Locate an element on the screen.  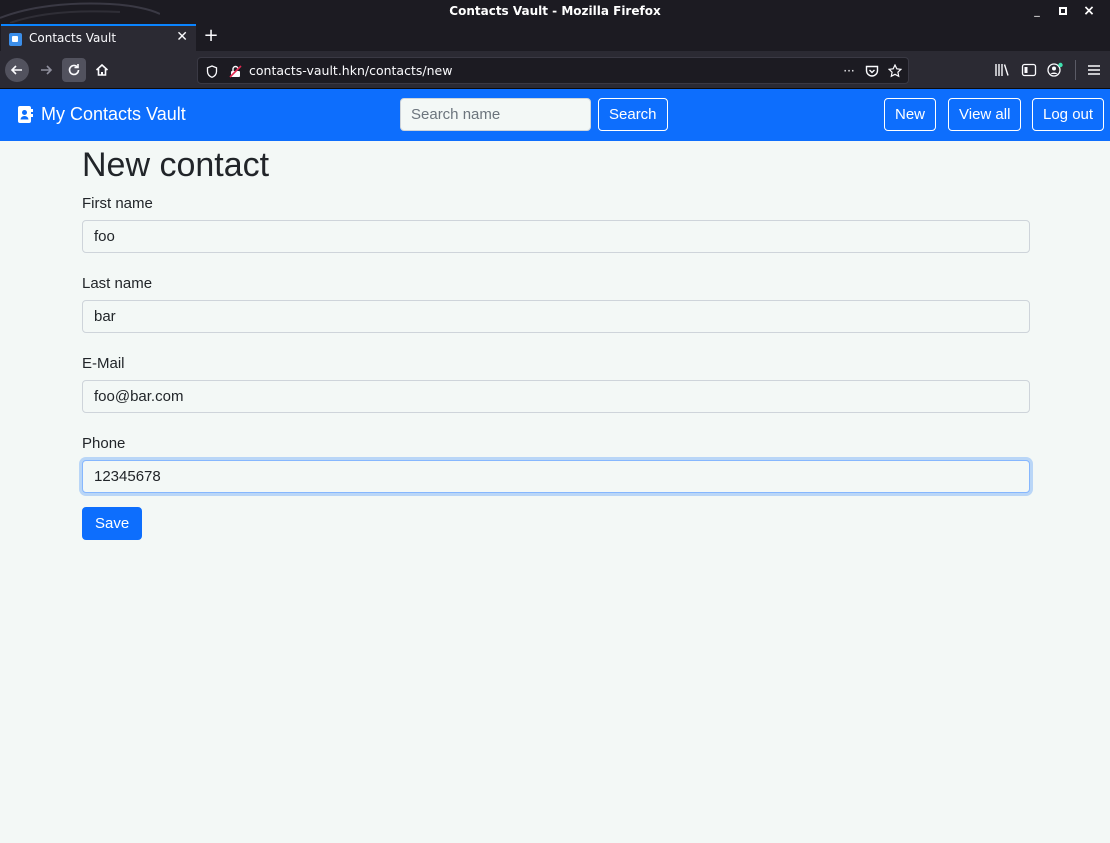
library-icon is located at coordinates (1002, 70).